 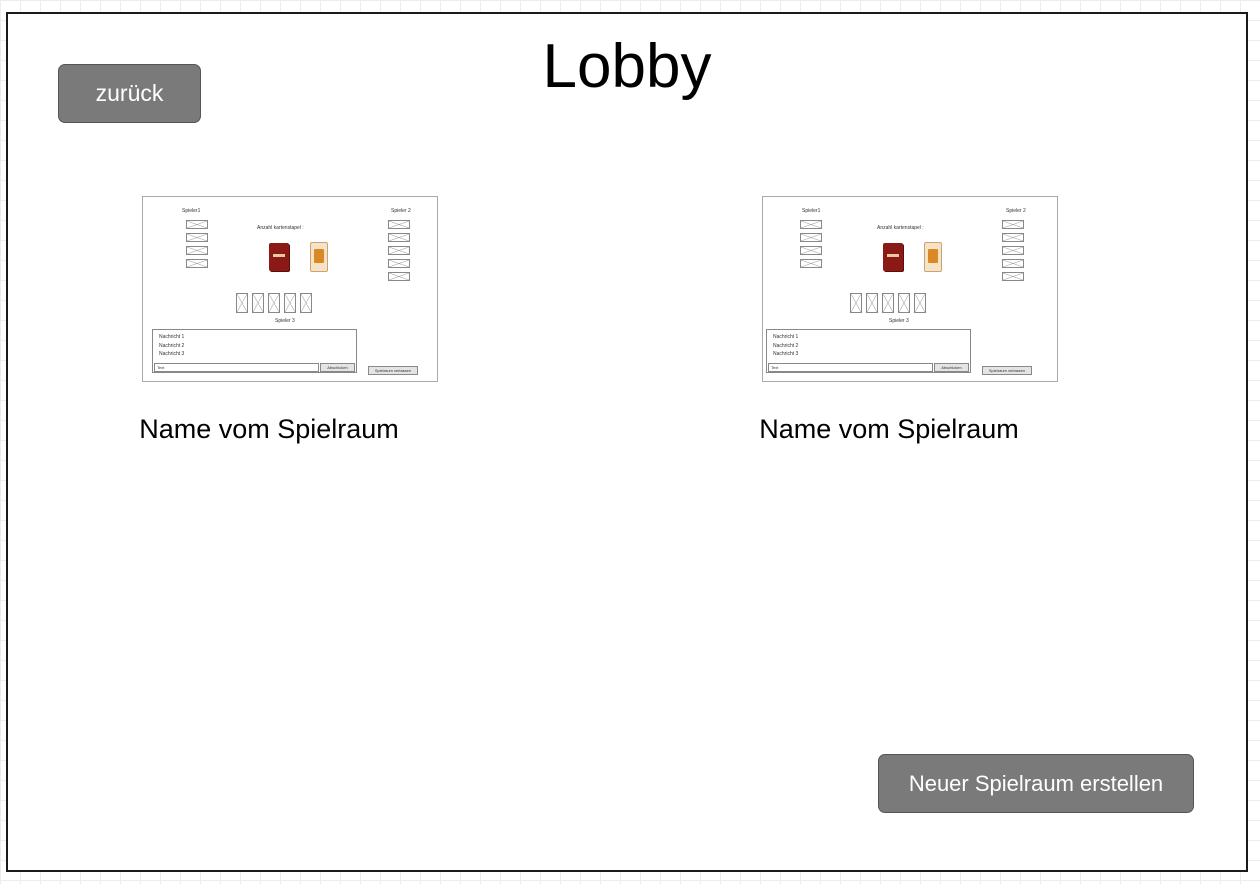 What do you see at coordinates (1036, 783) in the screenshot?
I see `new-room-button: Neuer Spielraum erstellen` at bounding box center [1036, 783].